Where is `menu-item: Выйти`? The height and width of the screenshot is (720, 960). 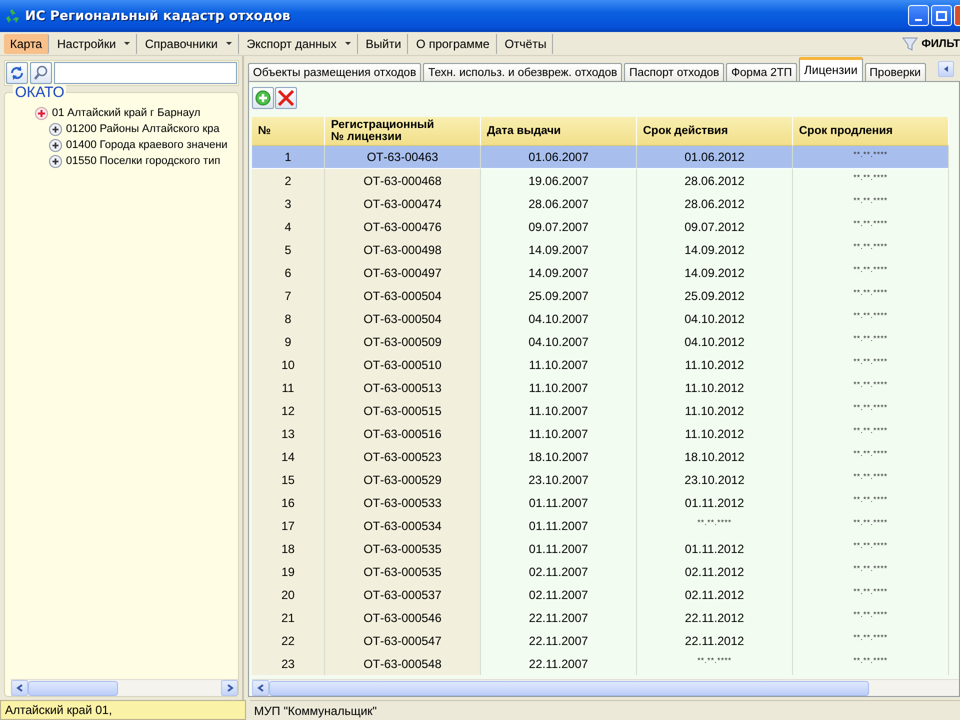
menu-item: Выйти is located at coordinates (384, 44).